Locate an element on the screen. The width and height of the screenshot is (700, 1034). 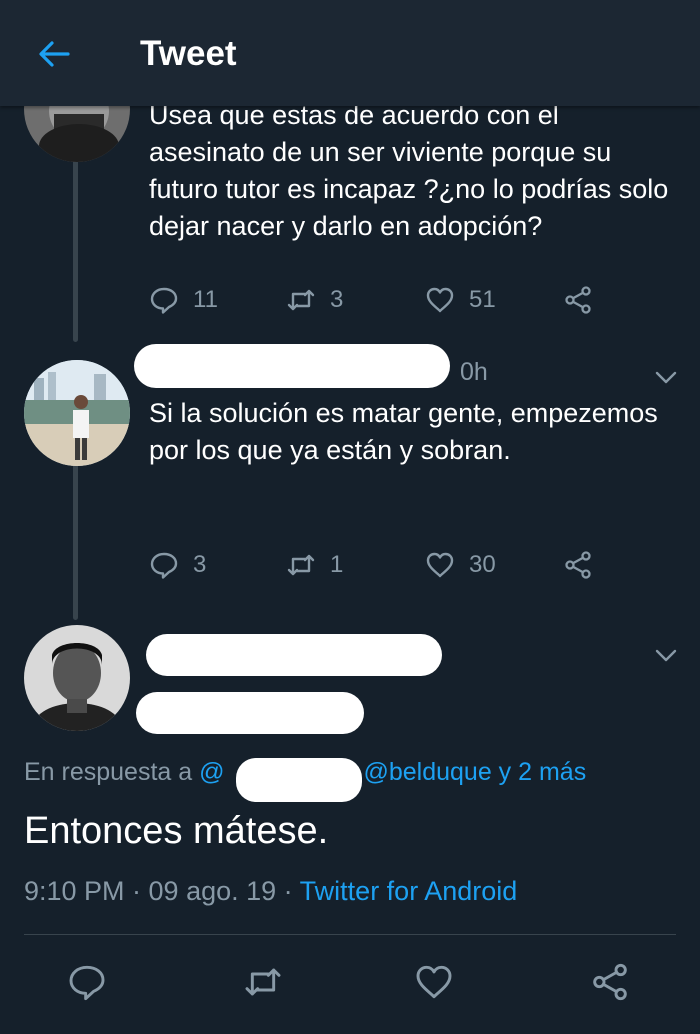
retweet-count: 3 is located at coordinates (337, 299).